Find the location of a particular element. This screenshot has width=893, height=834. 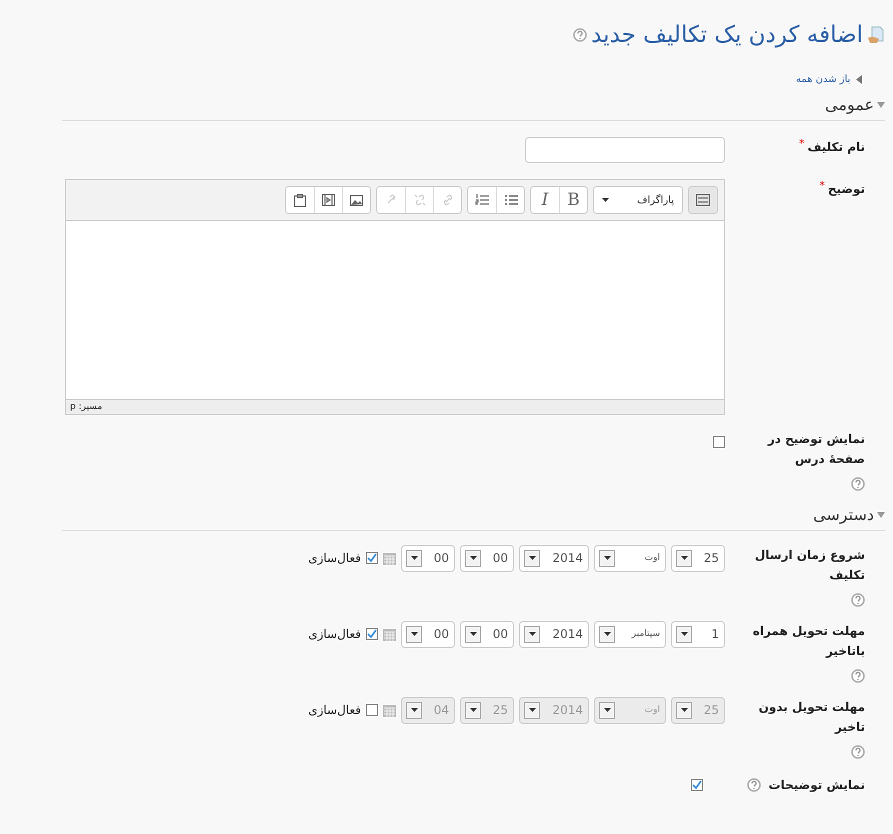

date-select: 25 is located at coordinates (698, 558).